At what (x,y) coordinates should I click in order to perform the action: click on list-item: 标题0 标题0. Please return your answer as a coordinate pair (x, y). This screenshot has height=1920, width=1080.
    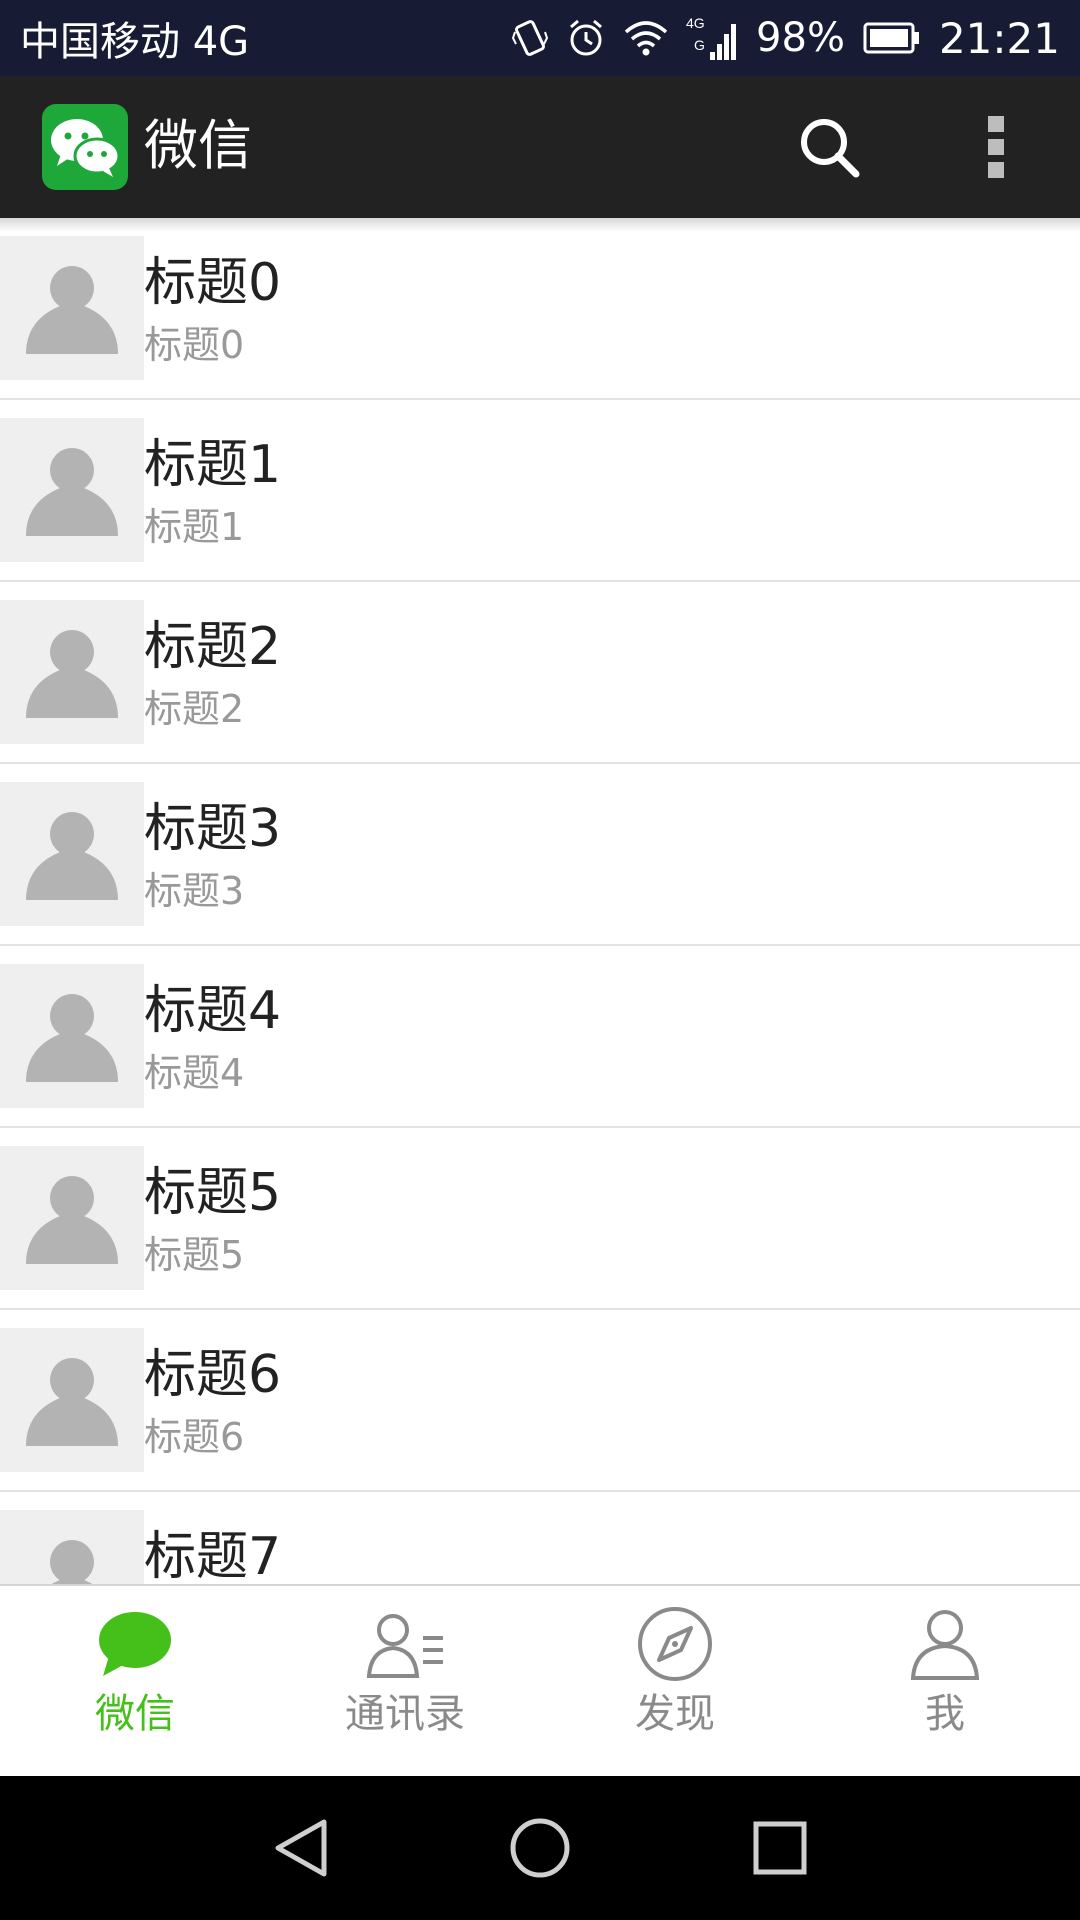
    Looking at the image, I should click on (540, 309).